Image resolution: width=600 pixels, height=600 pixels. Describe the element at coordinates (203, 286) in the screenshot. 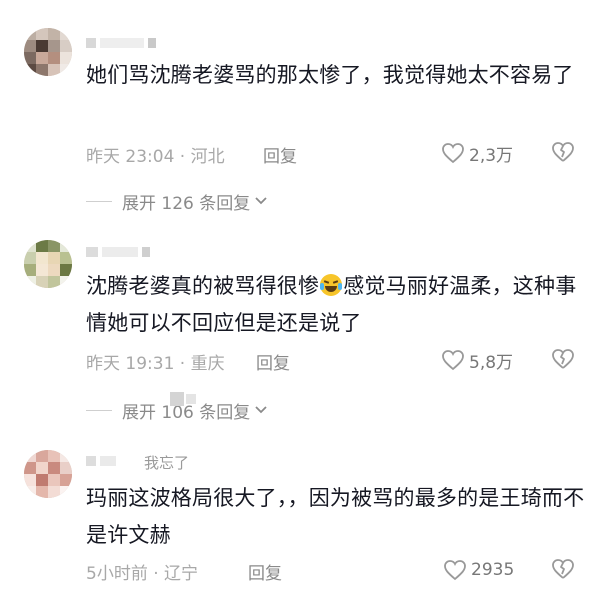

I see `comment-text-part: 沈腾老婆真的被骂得很惨` at that location.